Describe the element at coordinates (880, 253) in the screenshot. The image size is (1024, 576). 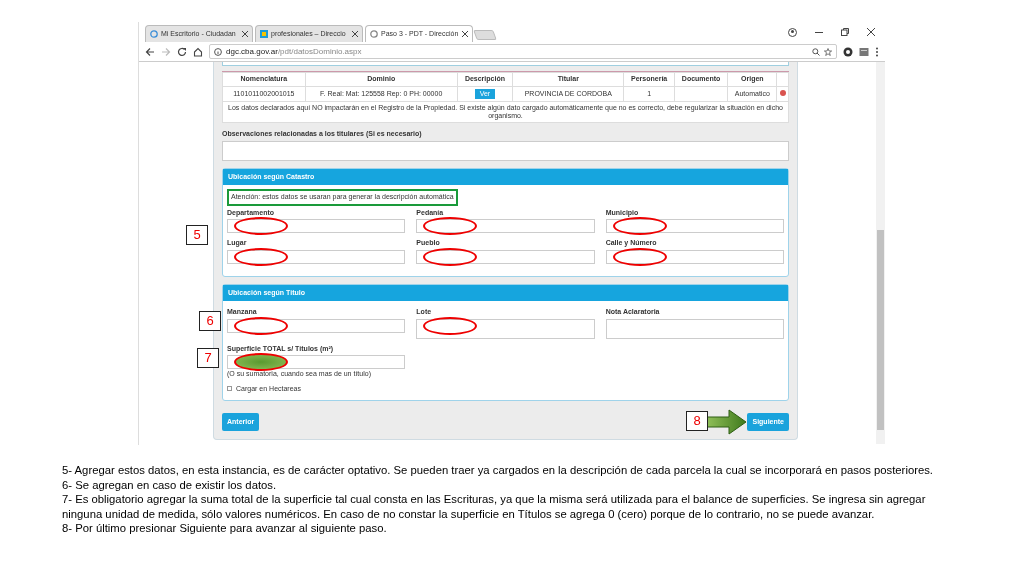
I see `scrollbar` at that location.